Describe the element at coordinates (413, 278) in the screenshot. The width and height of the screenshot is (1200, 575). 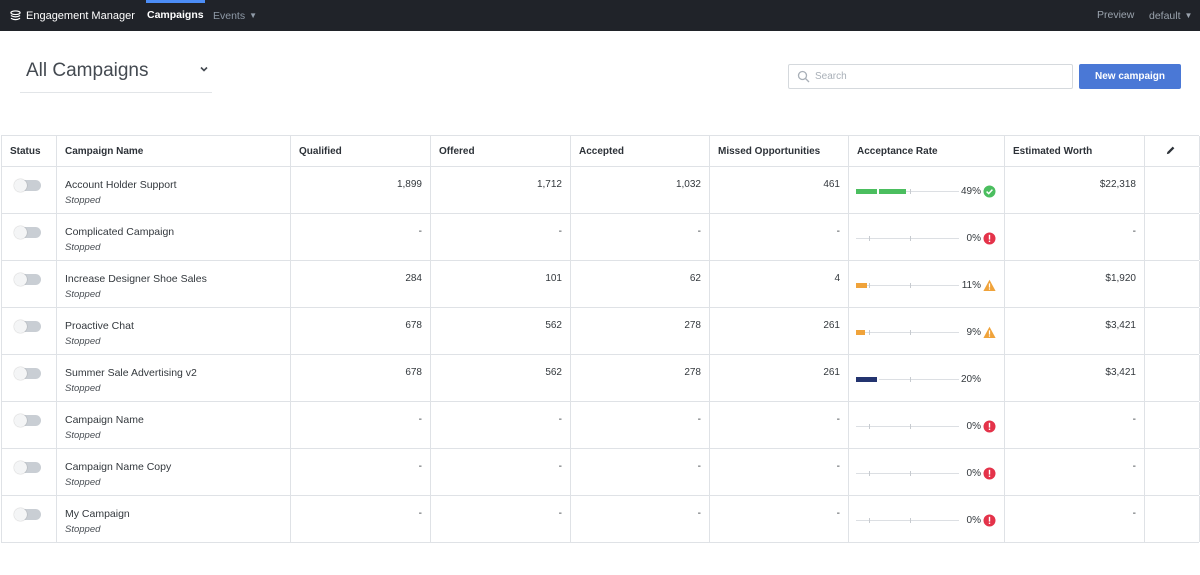
I see `qualified-value: 284` at that location.